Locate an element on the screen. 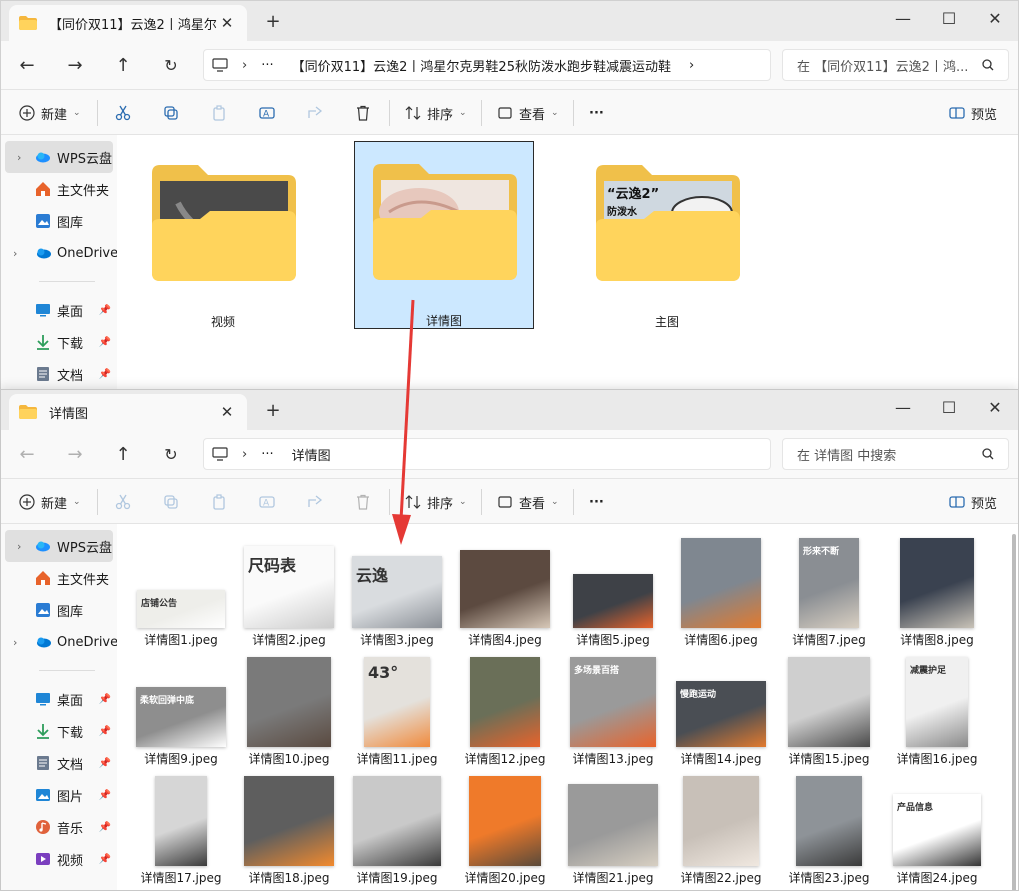 The width and height of the screenshot is (1019, 891). file-item: 形来不断 详情图7.jpeg is located at coordinates (829, 591).